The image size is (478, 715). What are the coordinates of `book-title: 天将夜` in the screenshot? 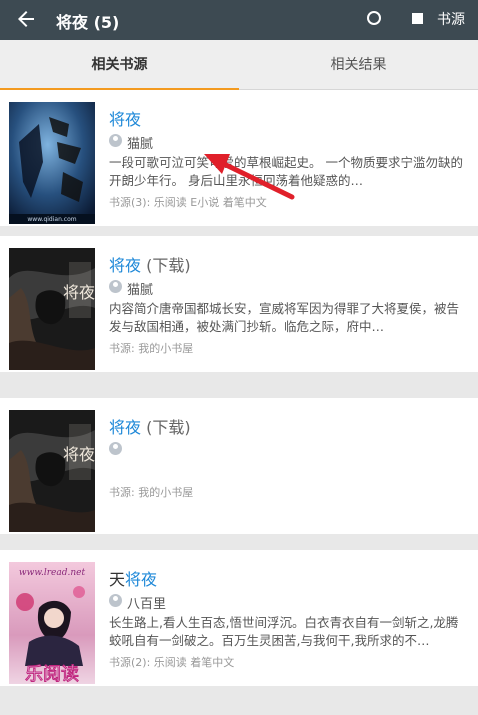 It's located at (133, 578).